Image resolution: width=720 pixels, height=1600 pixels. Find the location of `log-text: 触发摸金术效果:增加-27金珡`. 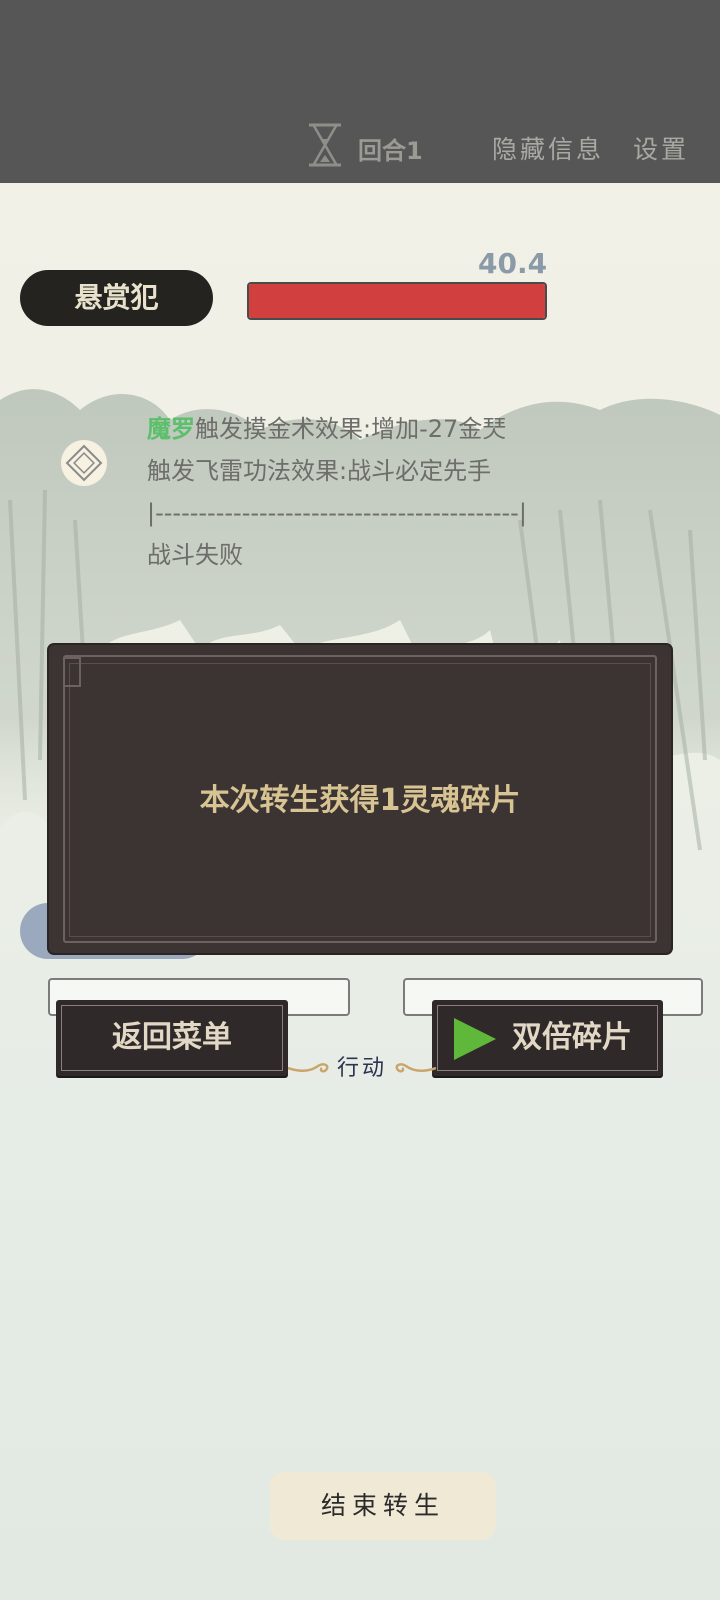

log-text: 触发摸金术效果:增加-27金珡 is located at coordinates (351, 429).